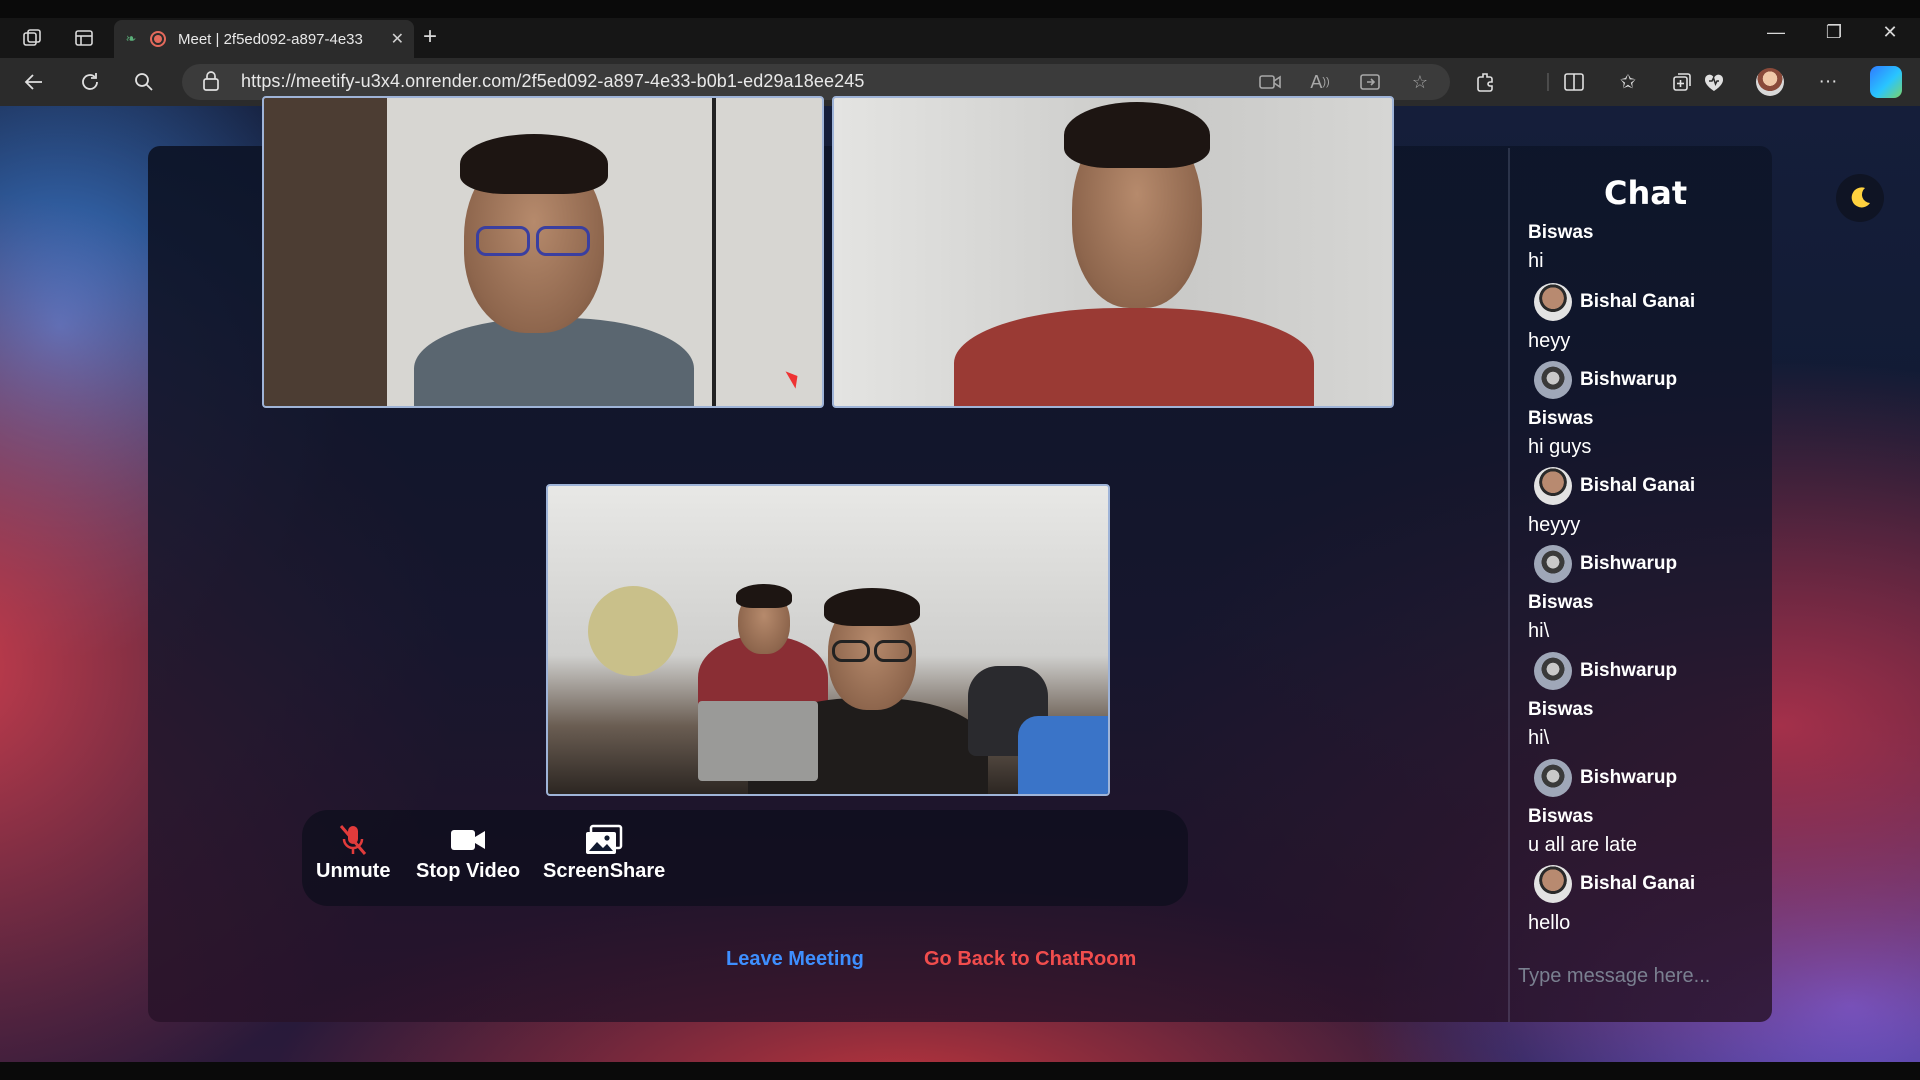 The height and width of the screenshot is (1080, 1920). I want to click on message-text: hi guys, so click(1560, 447).